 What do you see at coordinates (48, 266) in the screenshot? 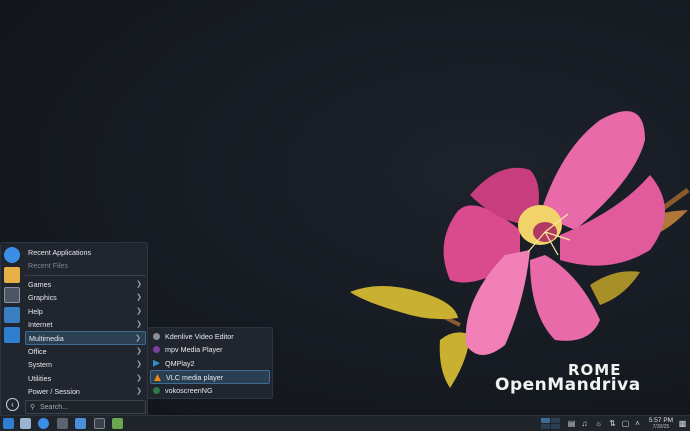
I see `category-label: Recent Files` at bounding box center [48, 266].